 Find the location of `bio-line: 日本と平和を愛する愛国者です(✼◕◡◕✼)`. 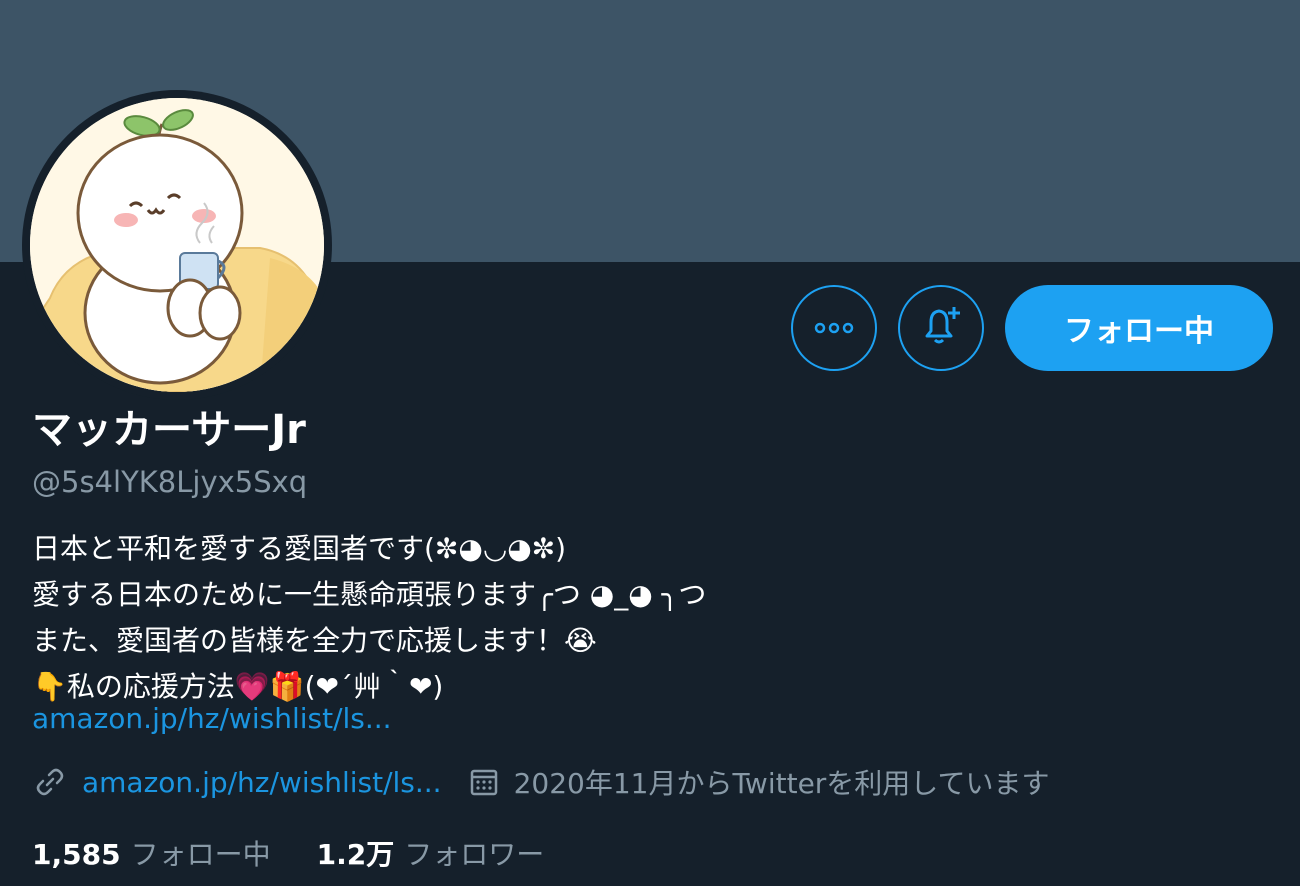

bio-line: 日本と平和を愛する愛国者です(✼◕◡◕✼) is located at coordinates (299, 548).